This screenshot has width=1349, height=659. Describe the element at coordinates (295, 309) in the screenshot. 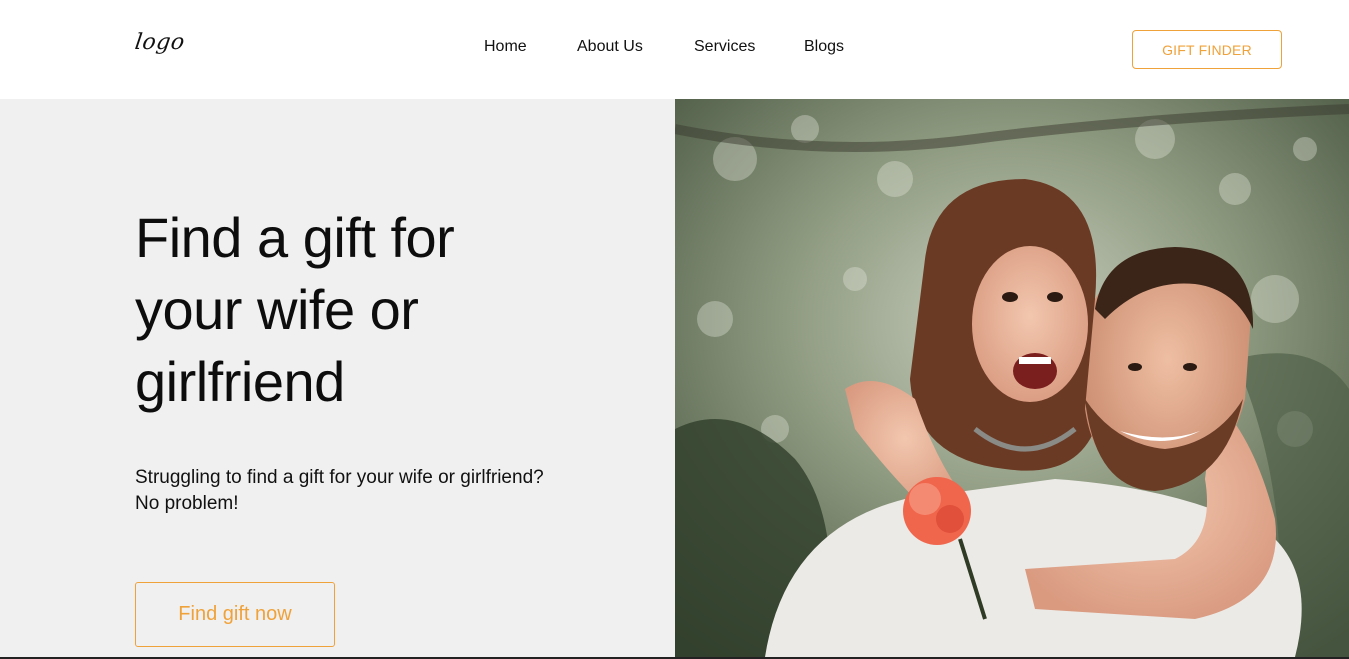

I see `hero-title: Find a gift for your wife or girlfriend` at that location.